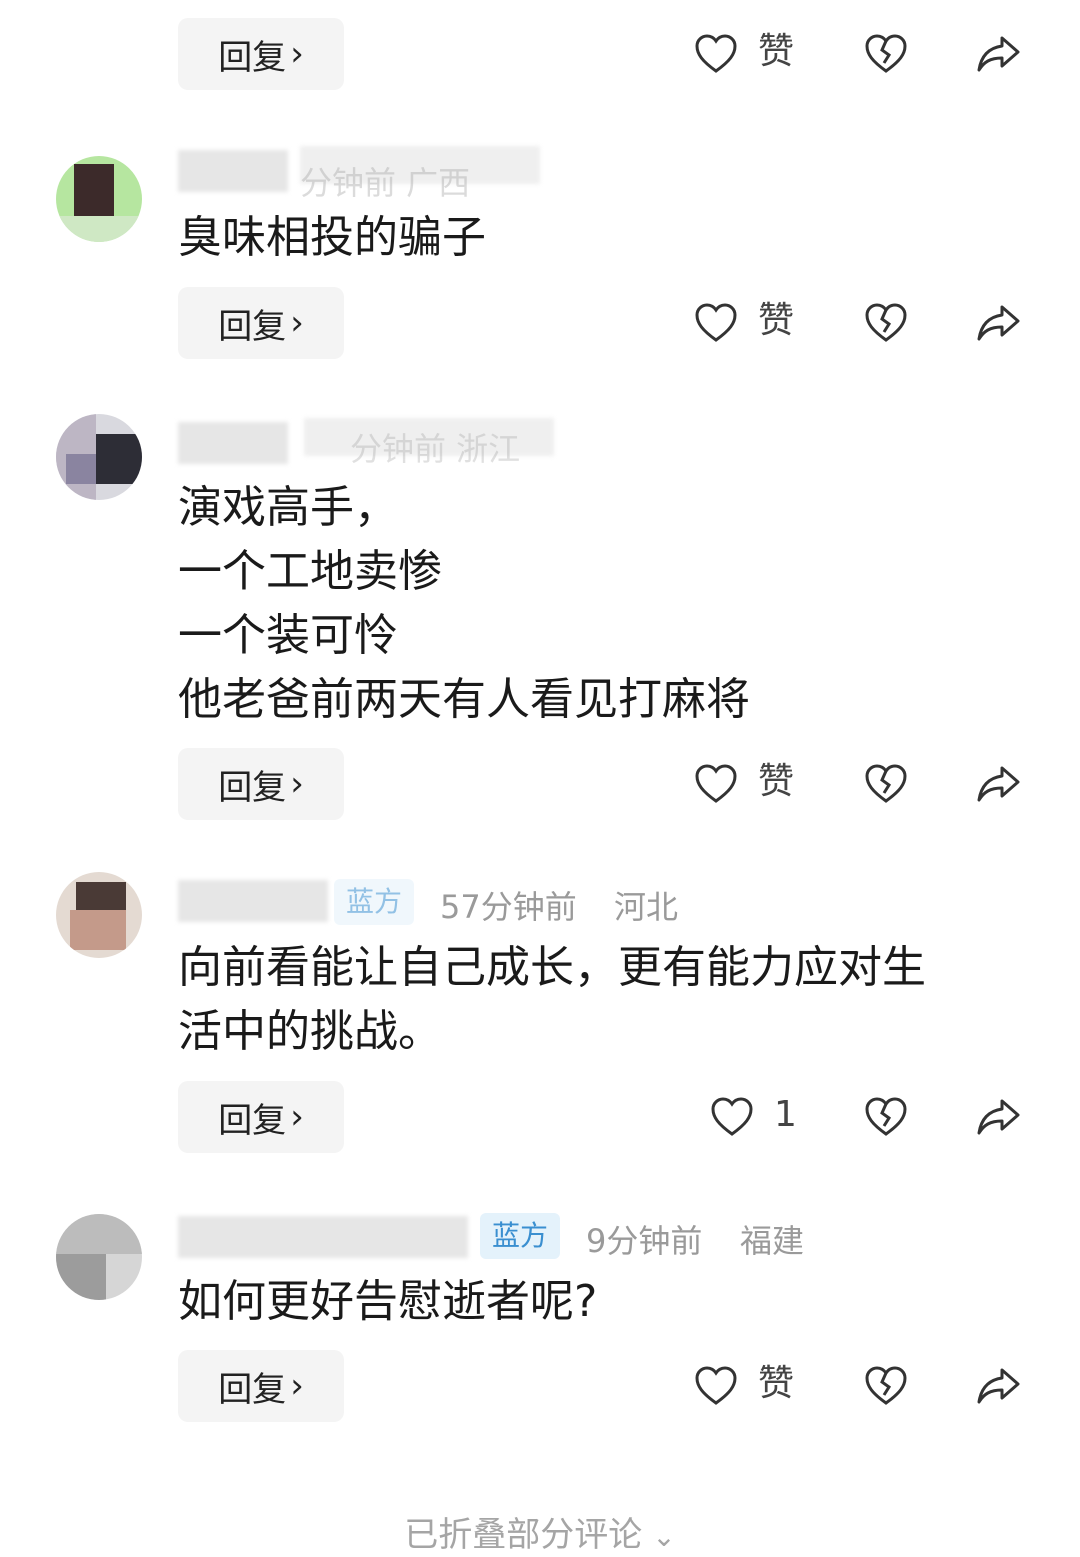 The height and width of the screenshot is (1557, 1080). I want to click on comment-meta: 分钟前 浙江, so click(435, 449).